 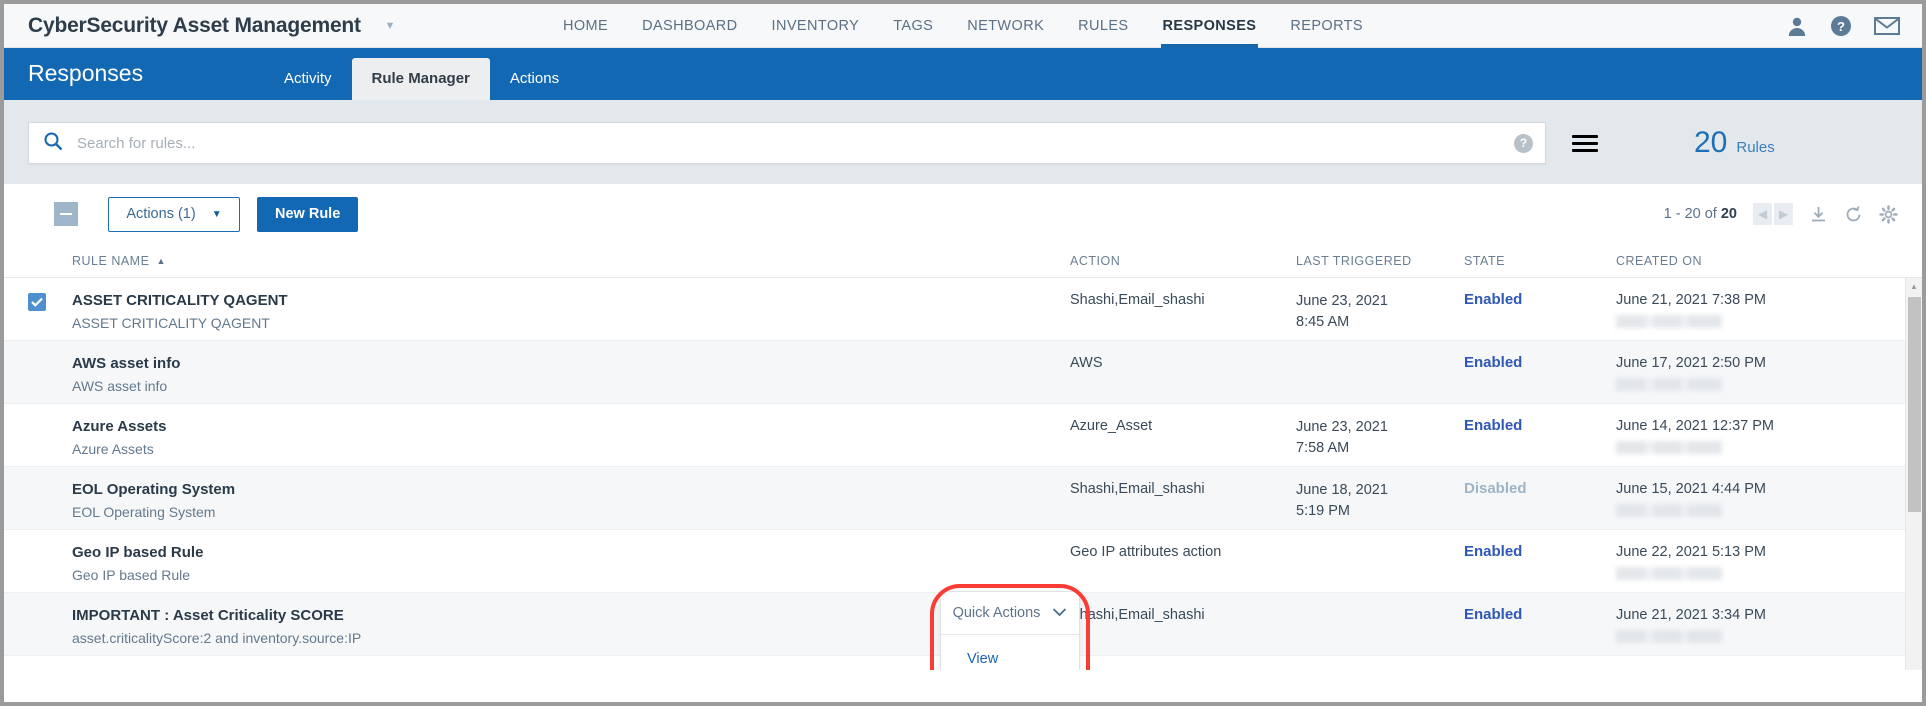 What do you see at coordinates (1797, 26) in the screenshot?
I see `user-icon` at bounding box center [1797, 26].